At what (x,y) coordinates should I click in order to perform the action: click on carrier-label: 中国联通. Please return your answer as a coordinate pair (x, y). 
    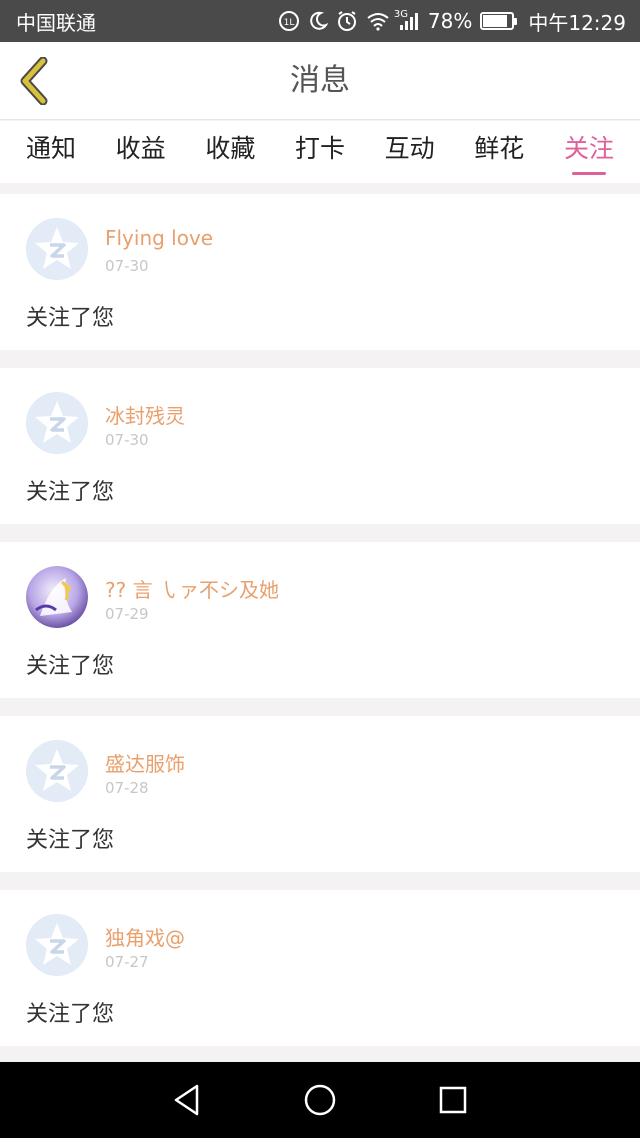
    Looking at the image, I should click on (56, 22).